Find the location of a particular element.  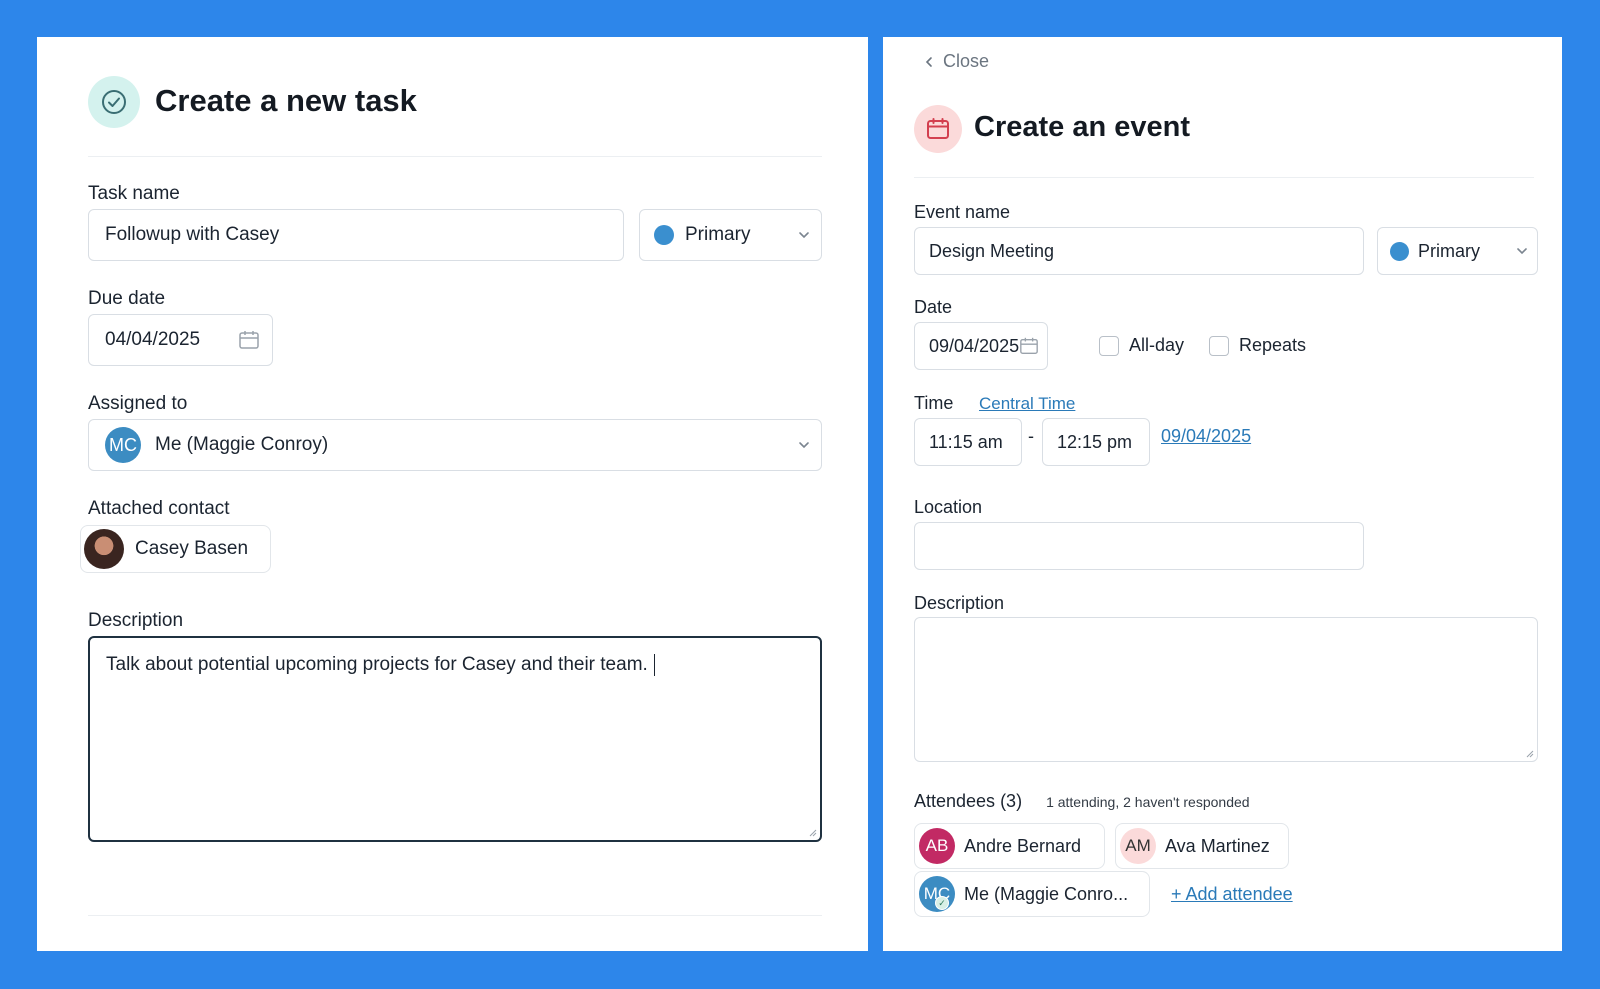

allday-checkbox-box is located at coordinates (1109, 345).